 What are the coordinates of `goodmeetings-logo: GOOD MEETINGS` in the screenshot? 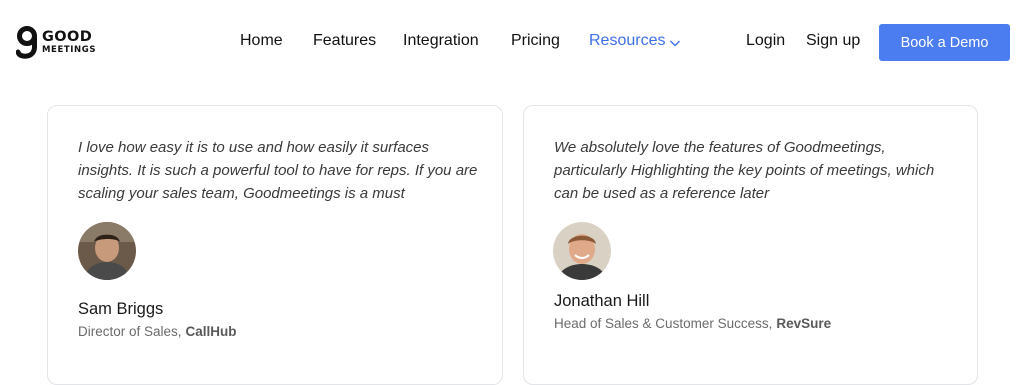 It's located at (55, 42).